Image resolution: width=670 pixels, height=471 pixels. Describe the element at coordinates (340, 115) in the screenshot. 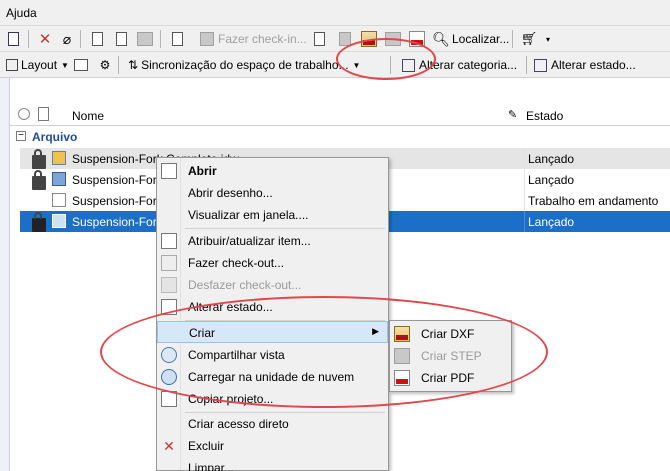

I see `column-header: Nome ✎ Estado` at that location.